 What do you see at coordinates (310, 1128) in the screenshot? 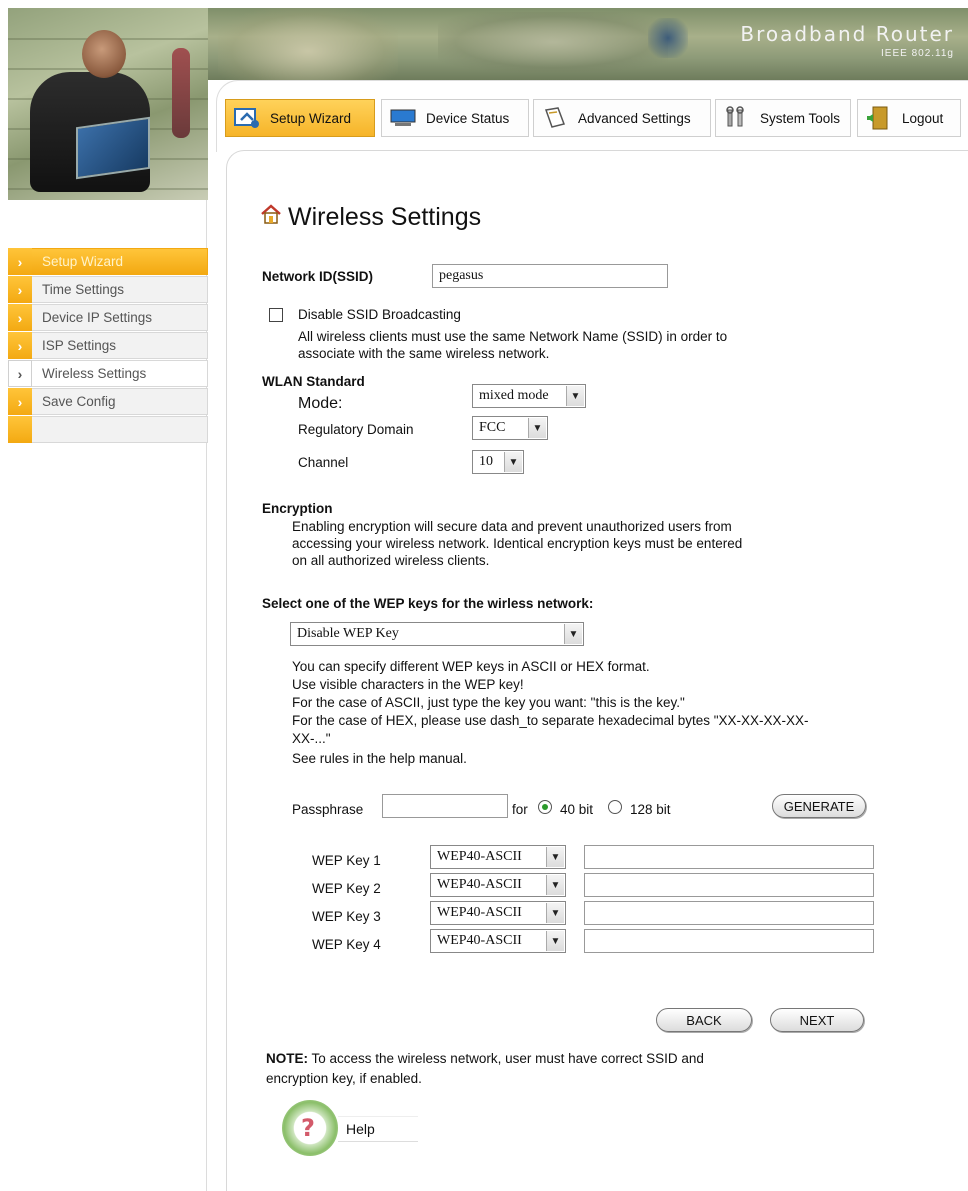
I see `help-icon: ?` at bounding box center [310, 1128].